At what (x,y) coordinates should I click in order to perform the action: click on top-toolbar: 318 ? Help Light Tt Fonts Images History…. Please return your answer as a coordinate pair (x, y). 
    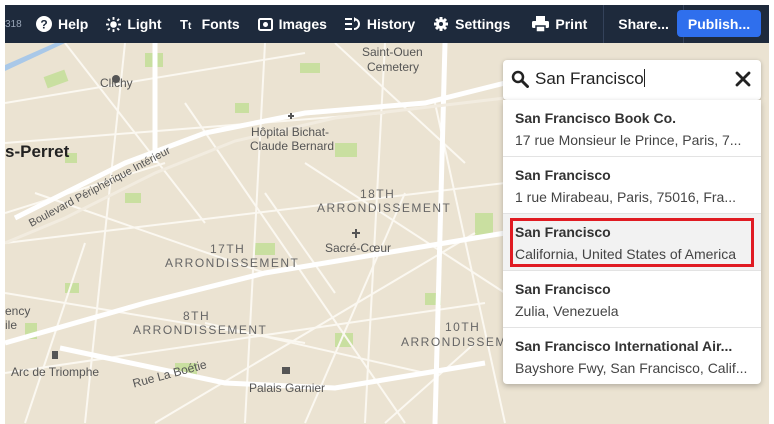
    Looking at the image, I should click on (387, 24).